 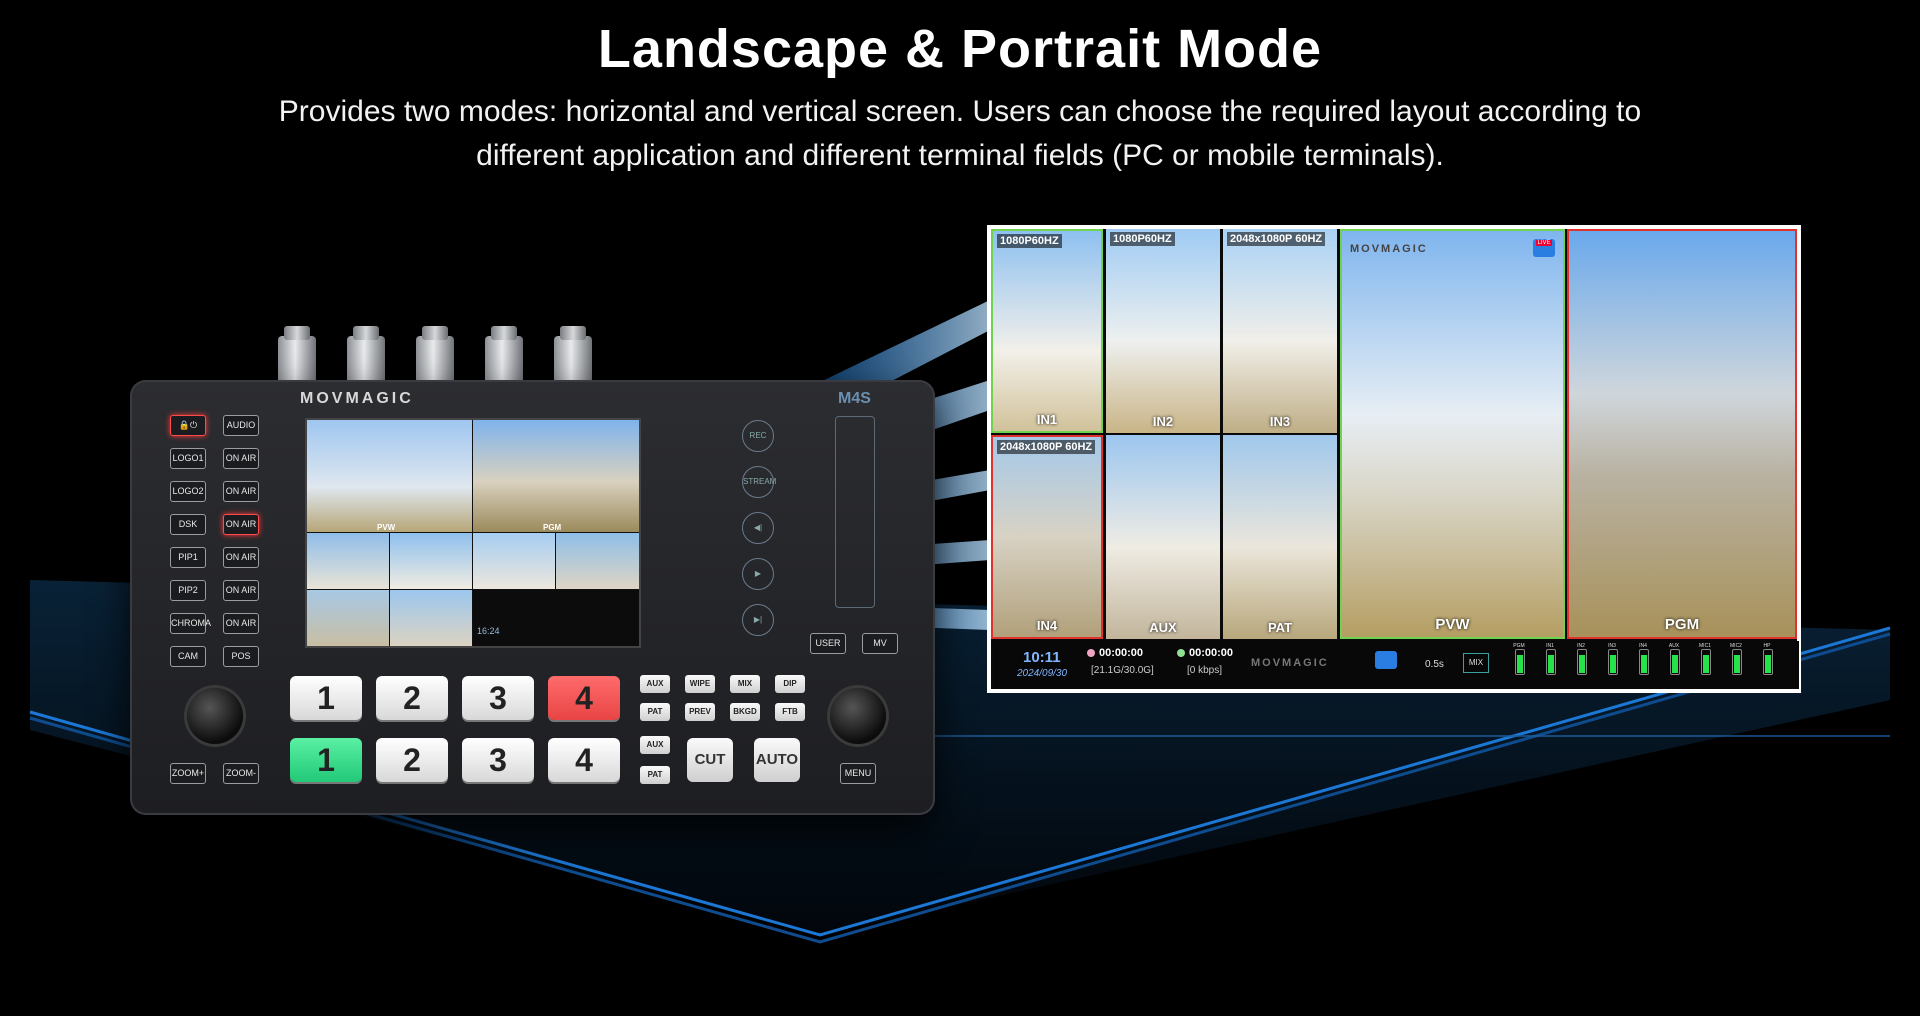 I want to click on aux-key-2: AUX, so click(x=655, y=745).